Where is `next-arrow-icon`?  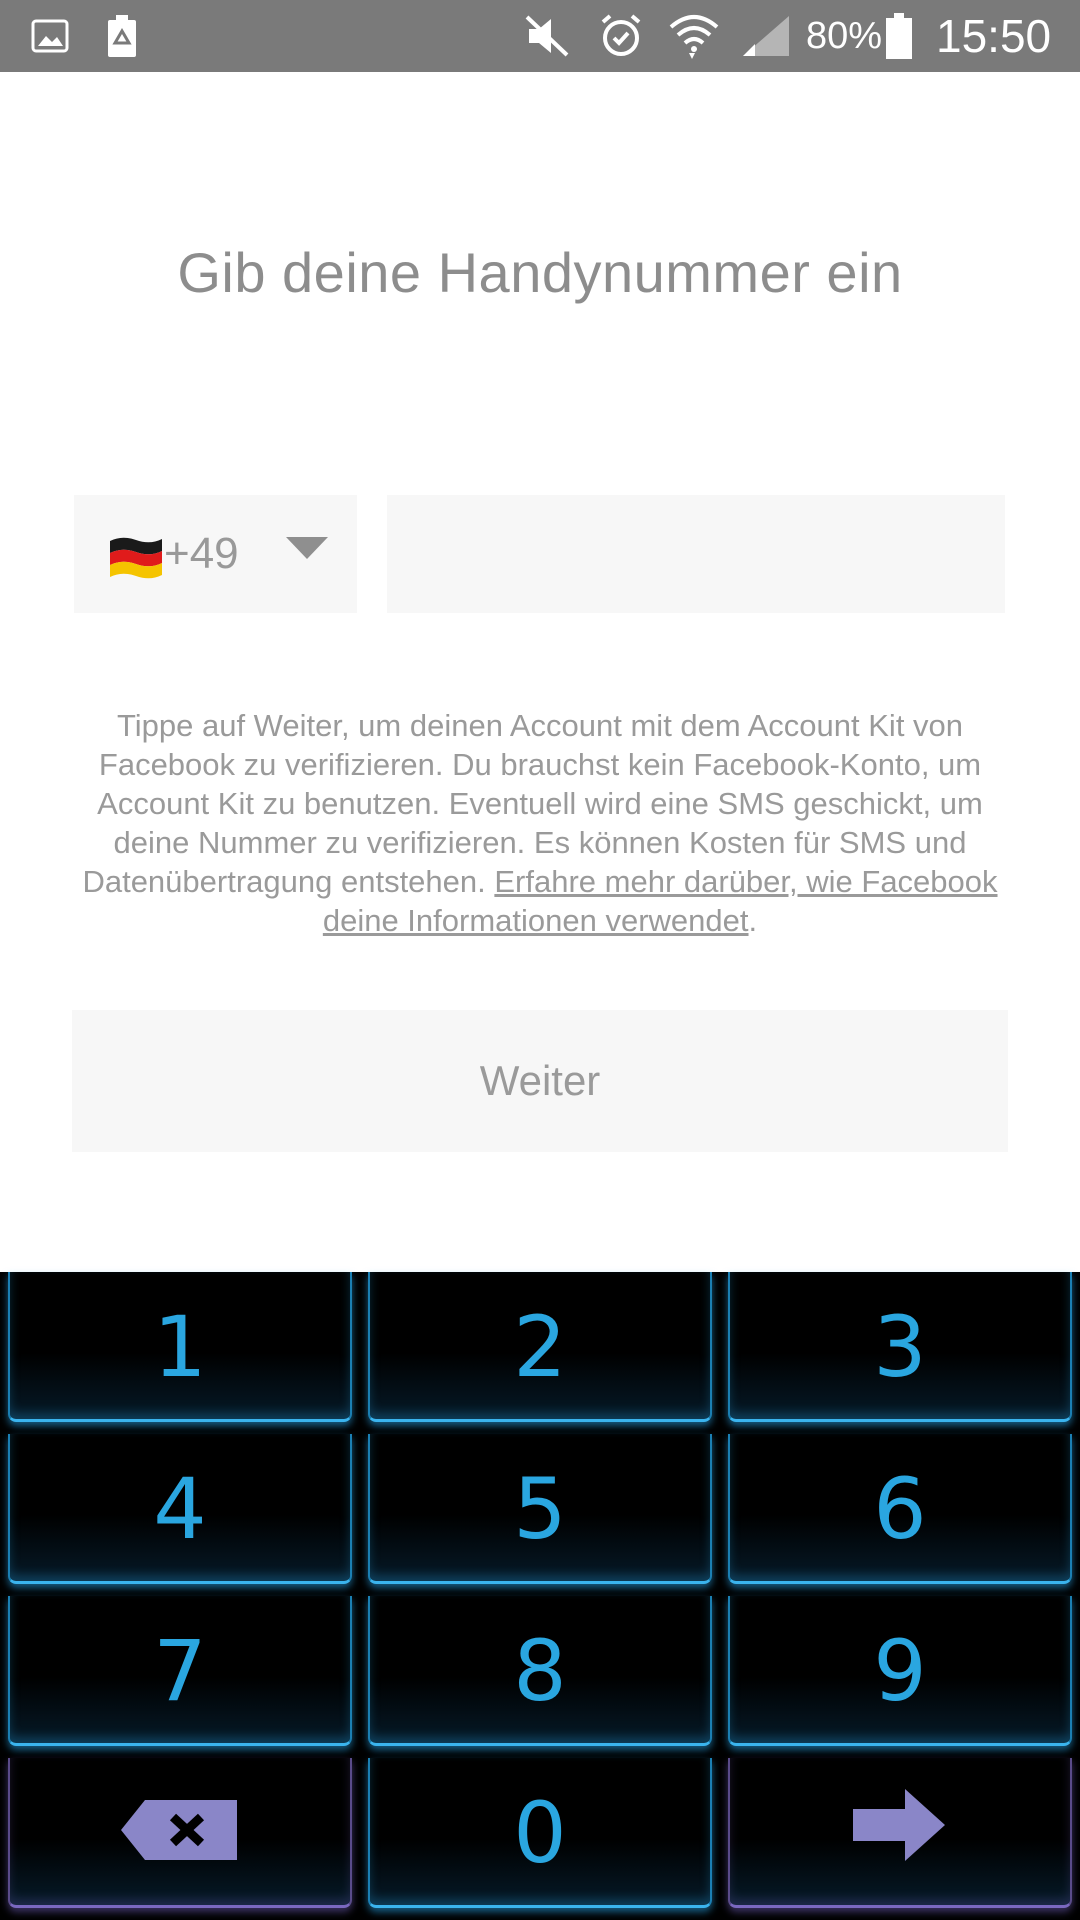
next-arrow-icon is located at coordinates (900, 1832).